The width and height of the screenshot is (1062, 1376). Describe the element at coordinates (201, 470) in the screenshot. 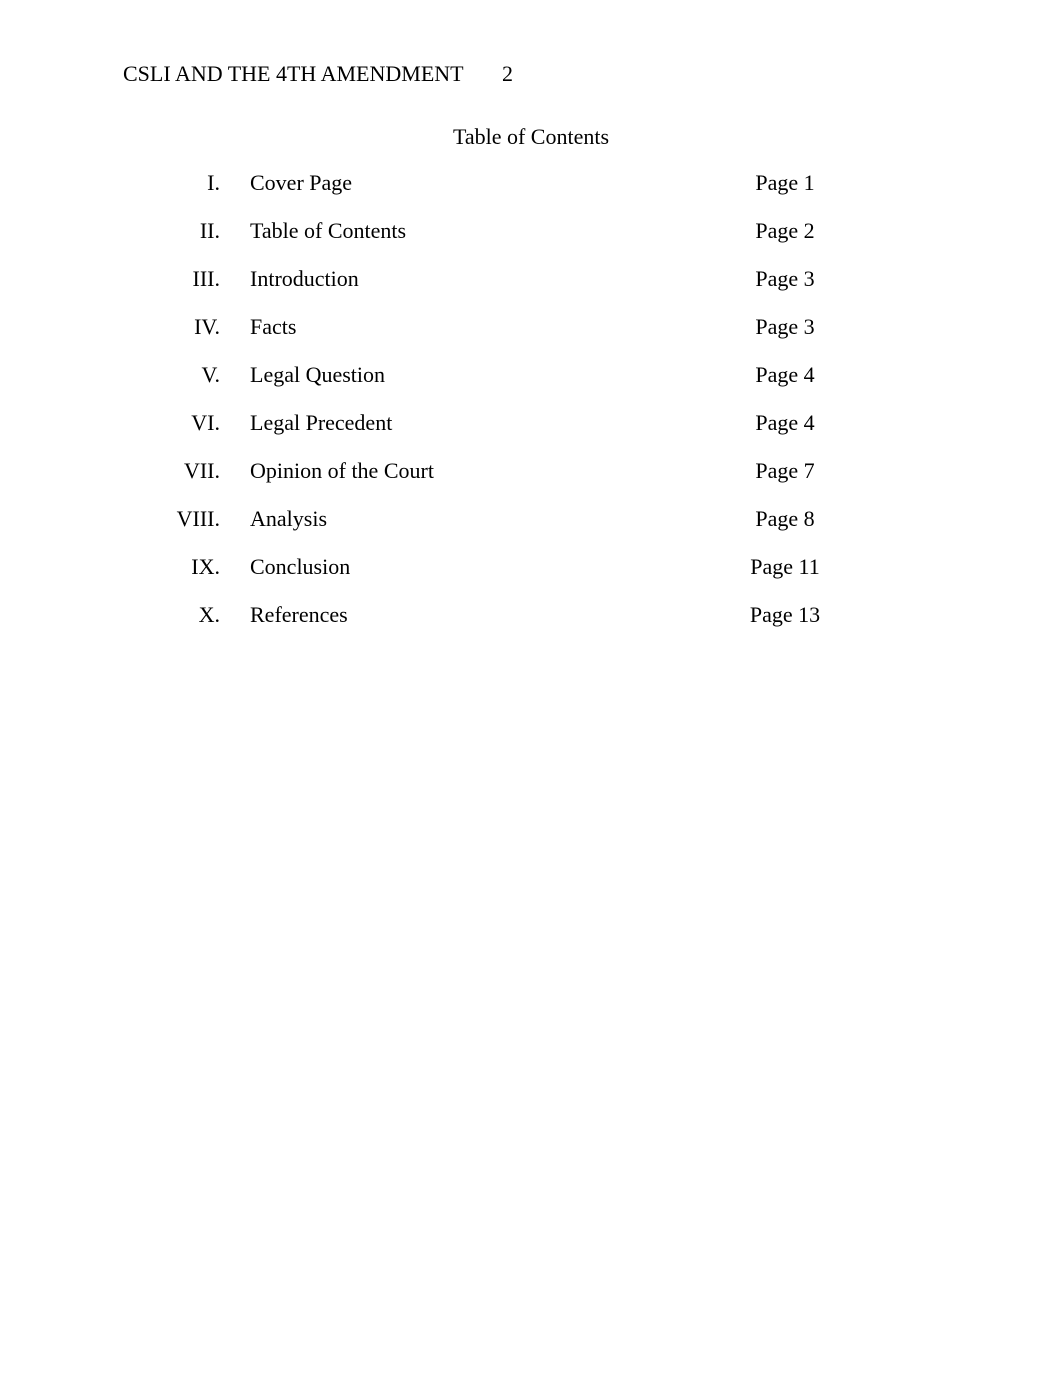

I see `toc-entry-numeral: VII.` at that location.